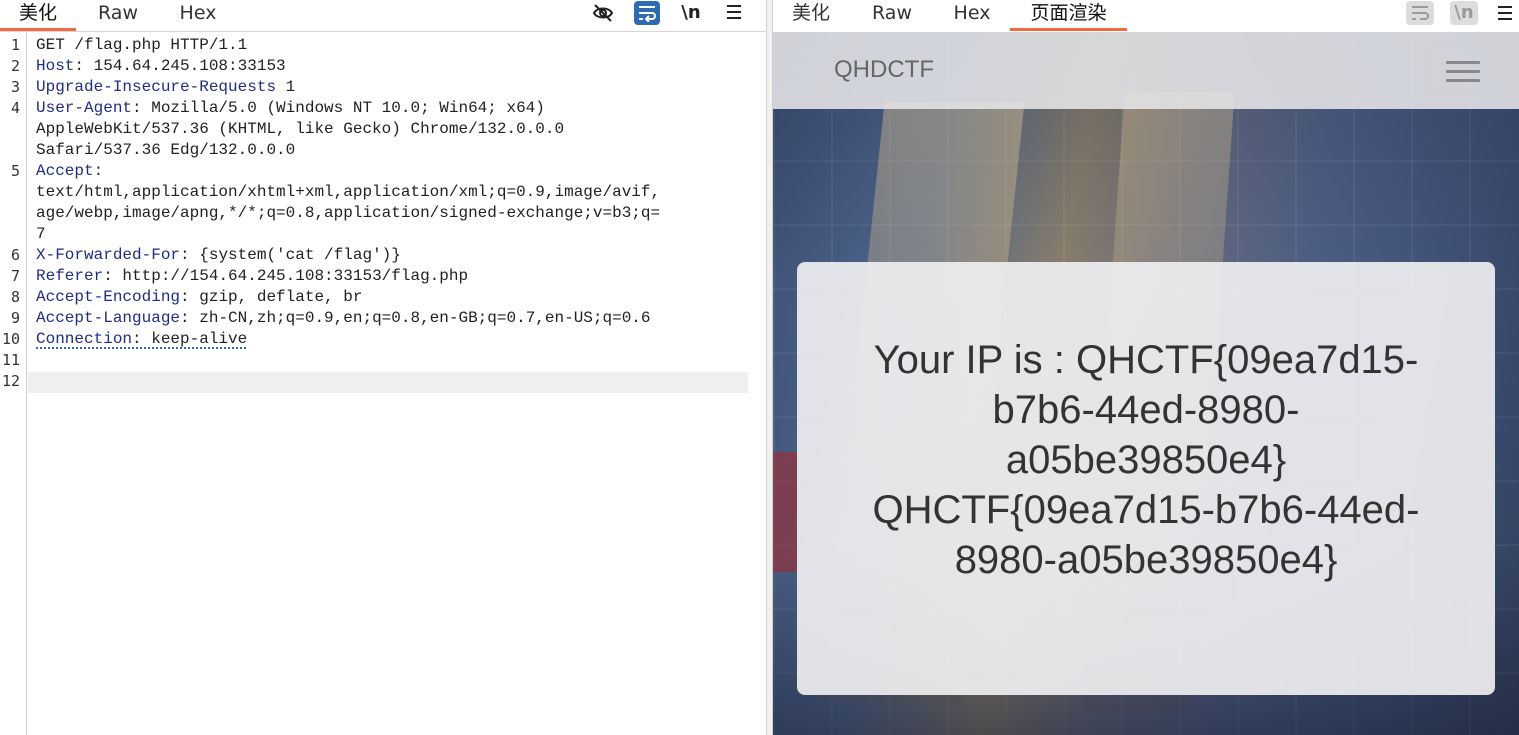  I want to click on header-value-continuation: 7, so click(41, 234).